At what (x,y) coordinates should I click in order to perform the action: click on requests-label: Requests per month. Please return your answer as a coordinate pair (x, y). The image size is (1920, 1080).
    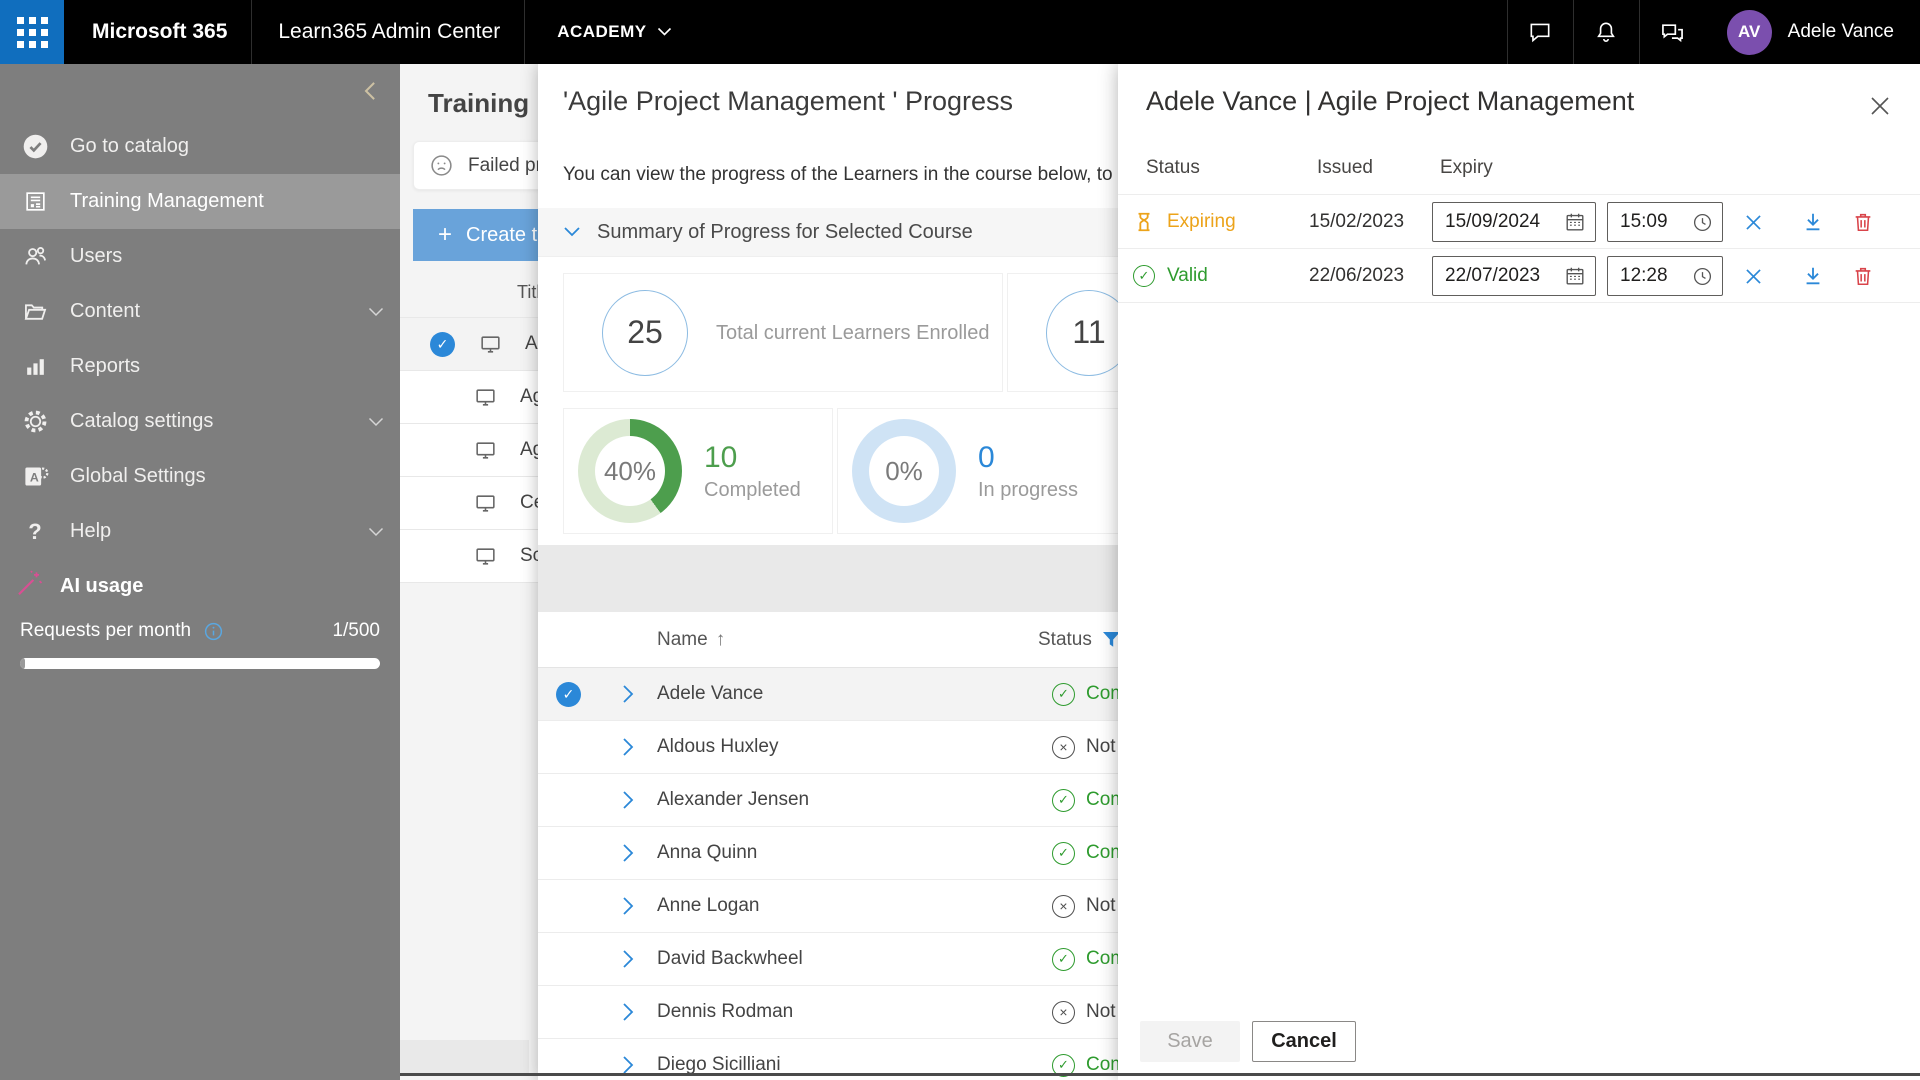
    Looking at the image, I should click on (106, 630).